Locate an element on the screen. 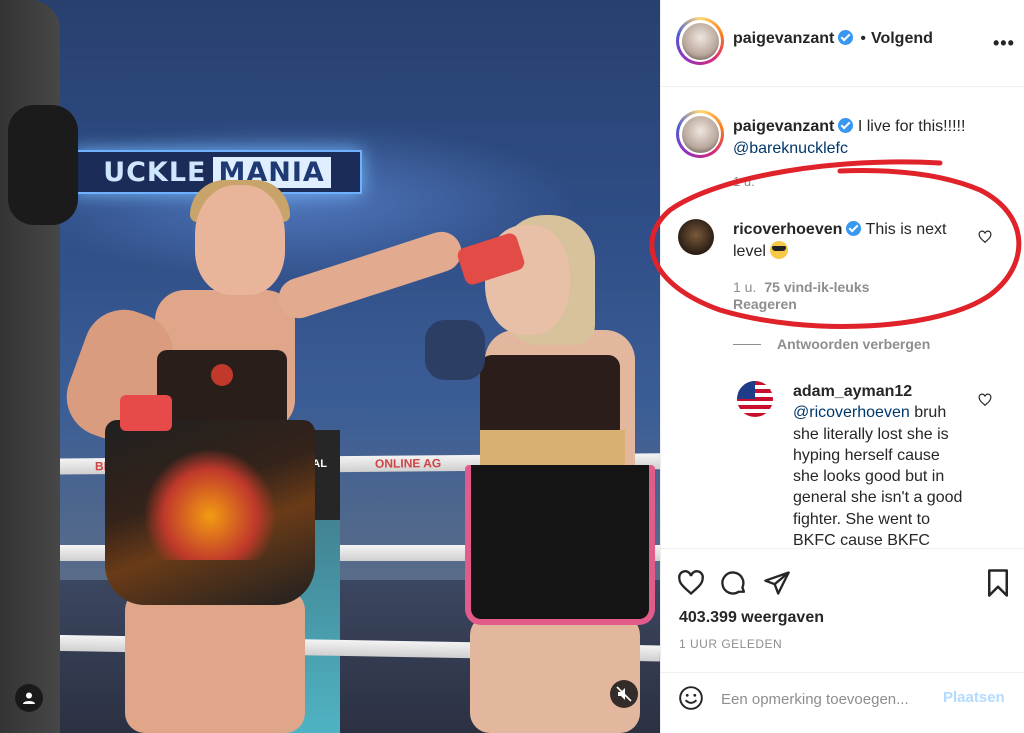 Image resolution: width=1024 pixels, height=733 pixels. comment-text: ricoverhoeven This is next level is located at coordinates (855, 241).